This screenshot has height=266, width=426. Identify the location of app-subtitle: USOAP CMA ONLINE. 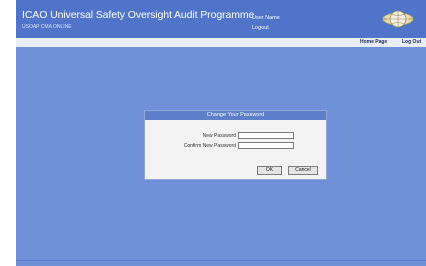
(47, 27).